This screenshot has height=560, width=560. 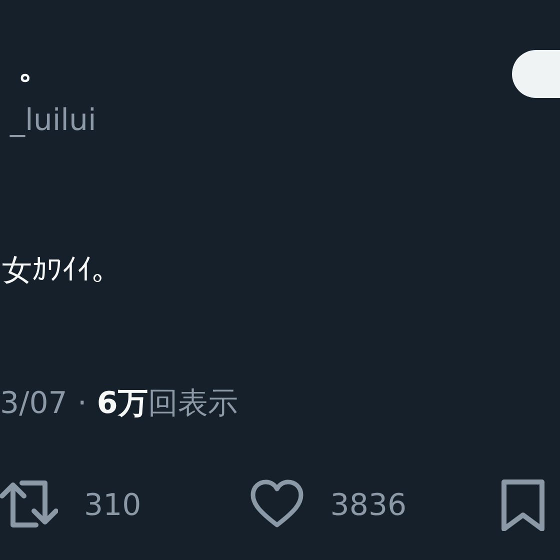 What do you see at coordinates (167, 404) in the screenshot?
I see `view-count: 6万回表示` at bounding box center [167, 404].